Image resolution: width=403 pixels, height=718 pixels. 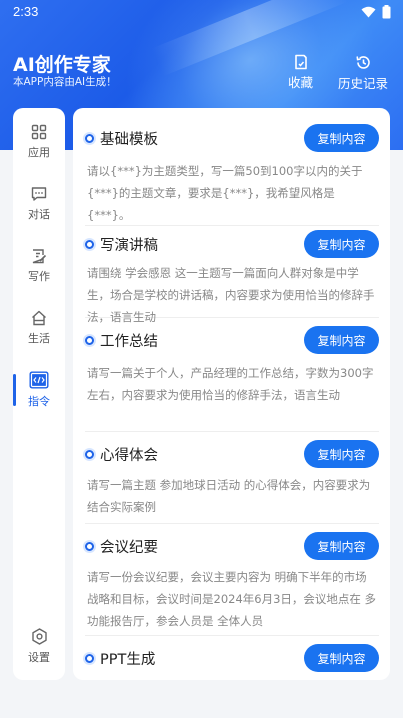 What do you see at coordinates (363, 73) in the screenshot?
I see `history-button: 历史记录` at bounding box center [363, 73].